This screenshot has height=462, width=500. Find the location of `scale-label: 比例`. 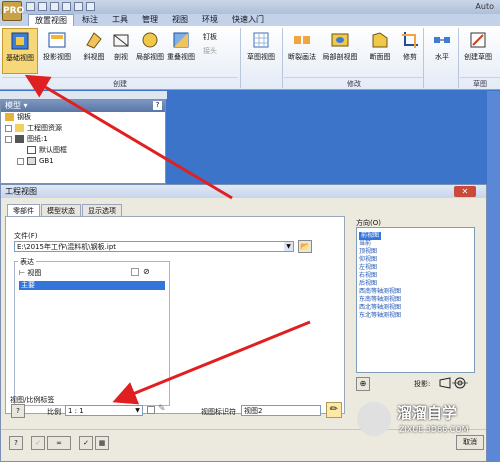

scale-label: 比例 is located at coordinates (54, 412).